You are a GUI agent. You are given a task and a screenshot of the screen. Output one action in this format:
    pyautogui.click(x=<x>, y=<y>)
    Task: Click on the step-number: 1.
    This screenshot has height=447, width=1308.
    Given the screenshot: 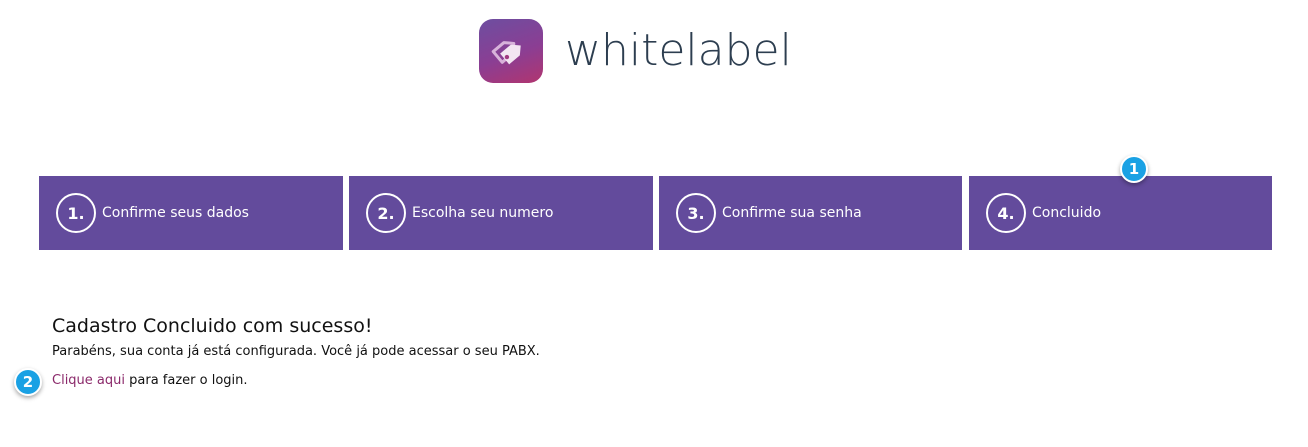 What is the action you would take?
    pyautogui.click(x=76, y=213)
    